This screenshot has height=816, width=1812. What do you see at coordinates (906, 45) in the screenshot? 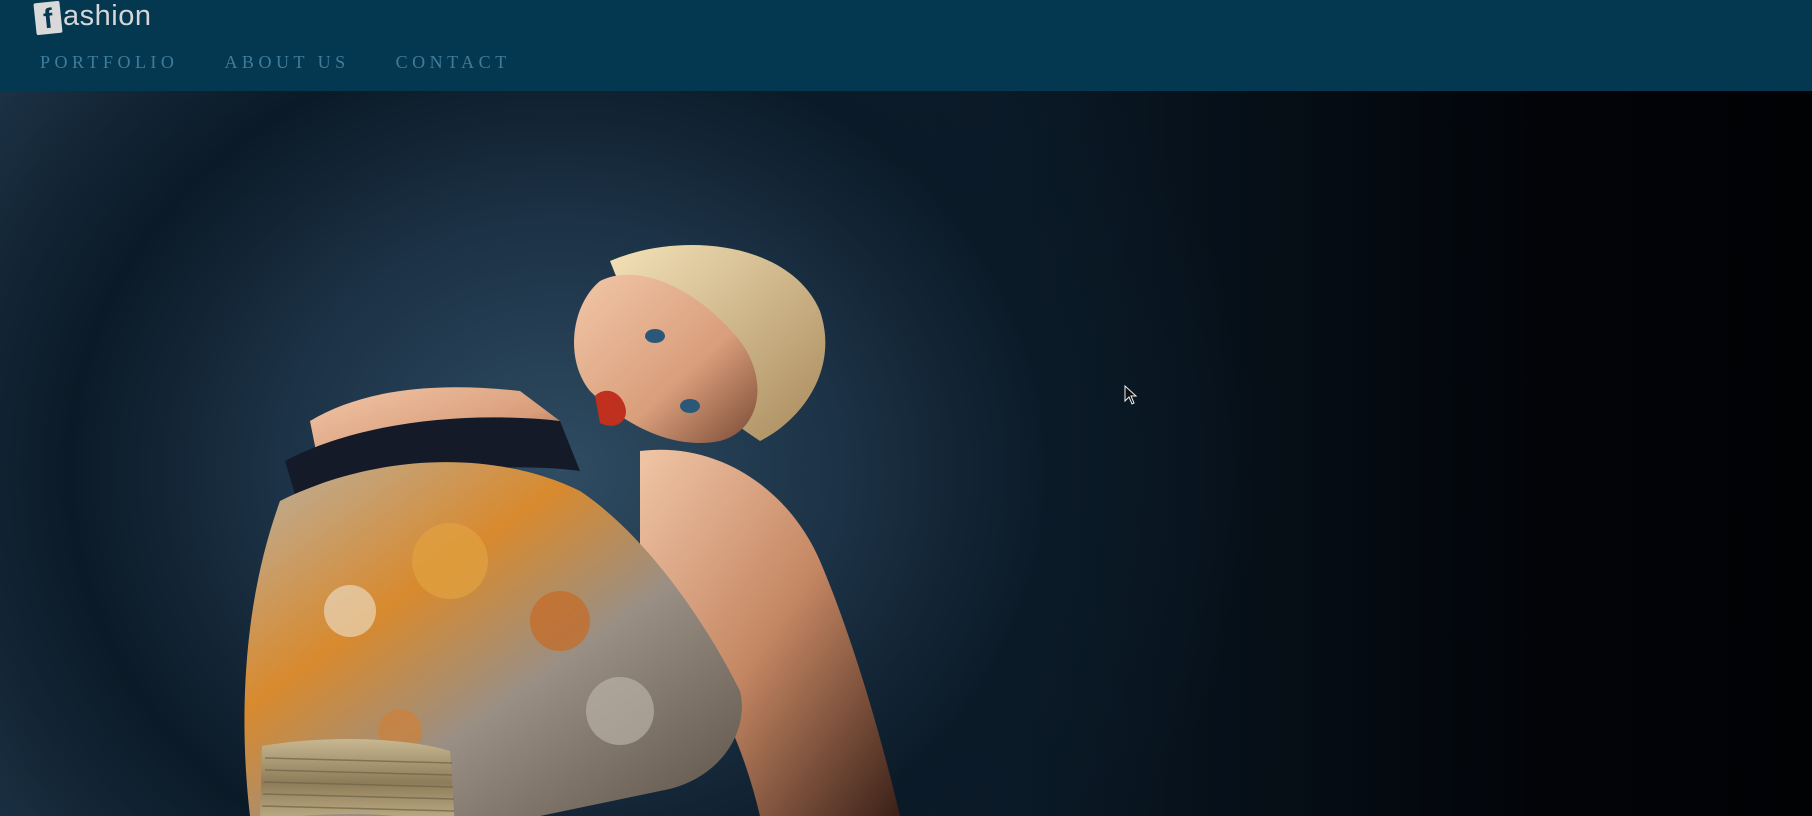
I see `site-header: f ashion PORTFOLIO ABOUT US CONTACT` at bounding box center [906, 45].